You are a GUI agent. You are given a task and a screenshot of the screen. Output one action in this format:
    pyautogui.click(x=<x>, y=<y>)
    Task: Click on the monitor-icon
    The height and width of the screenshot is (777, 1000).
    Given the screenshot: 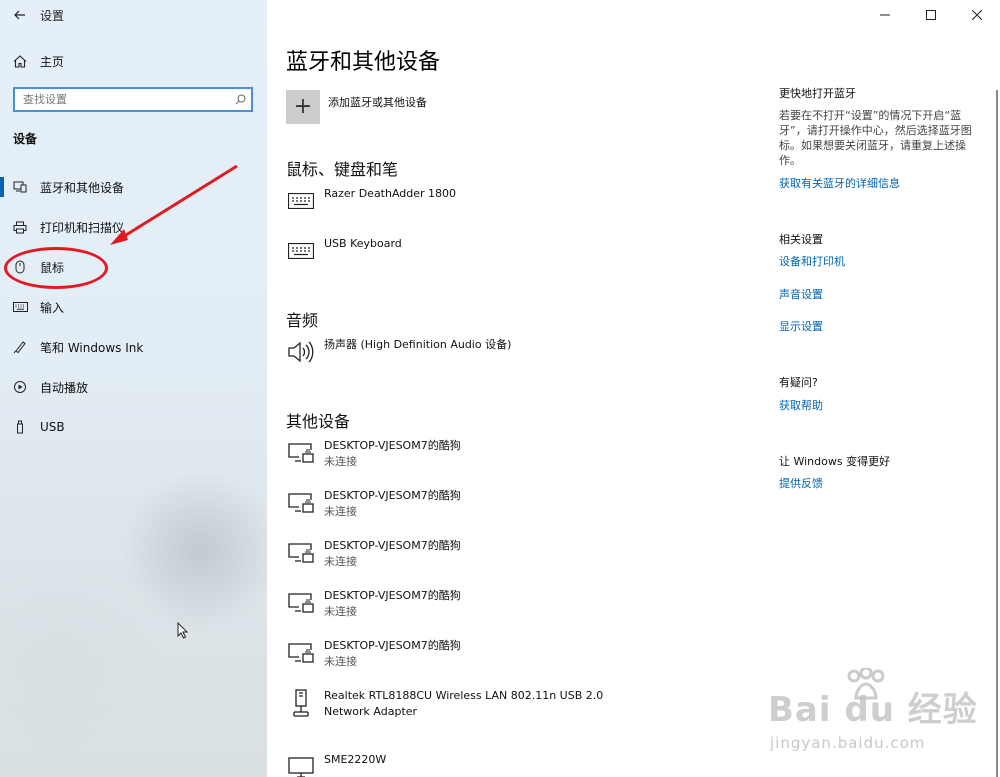 What is the action you would take?
    pyautogui.click(x=301, y=764)
    